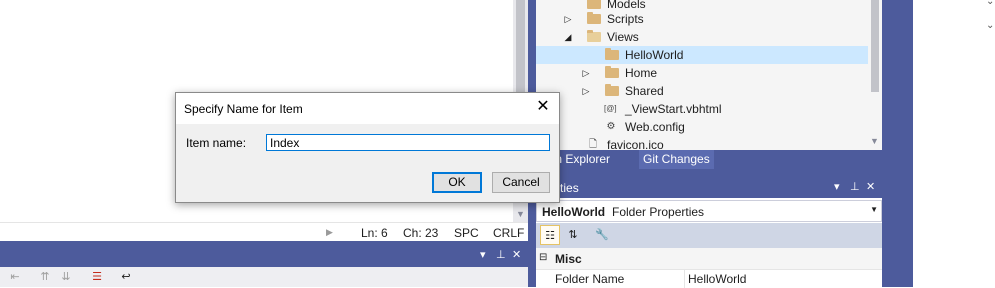  Describe the element at coordinates (641, 73) in the screenshot. I see `tree-item-label: Home` at that location.